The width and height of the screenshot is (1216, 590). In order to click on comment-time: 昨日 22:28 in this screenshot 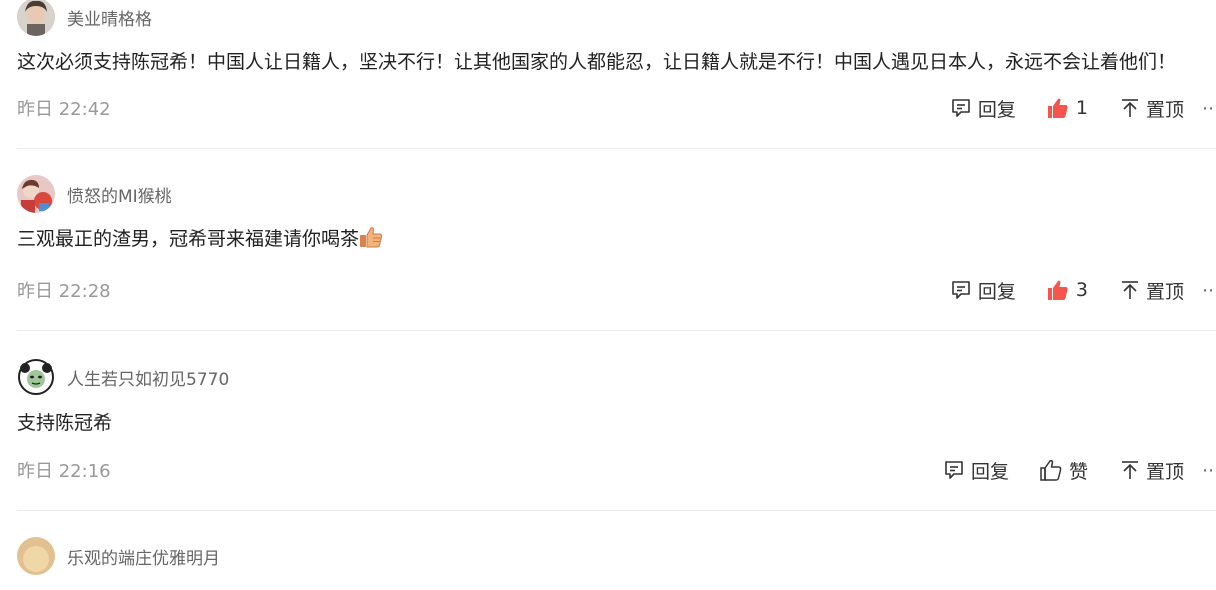, I will do `click(64, 291)`.